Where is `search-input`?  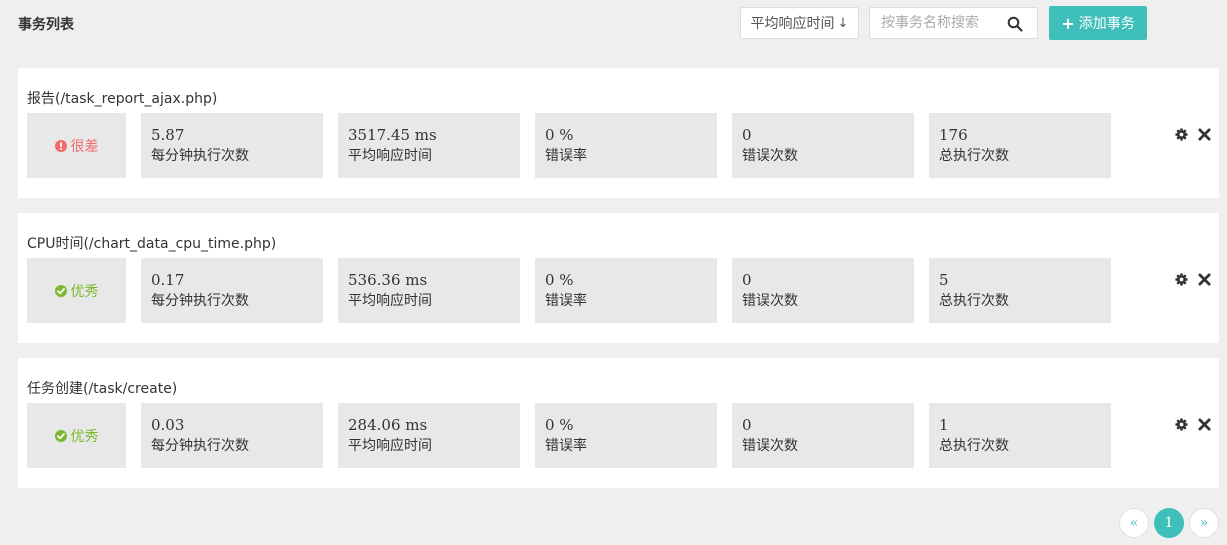 search-input is located at coordinates (943, 23).